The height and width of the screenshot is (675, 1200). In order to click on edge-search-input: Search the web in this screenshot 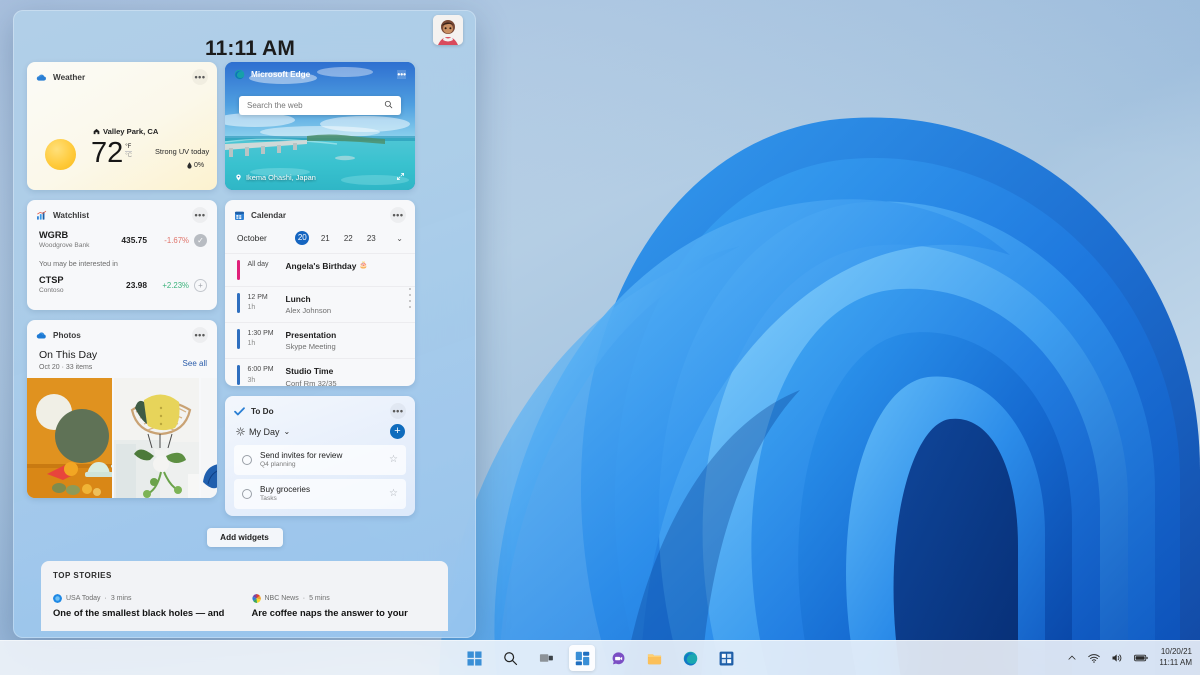, I will do `click(320, 105)`.